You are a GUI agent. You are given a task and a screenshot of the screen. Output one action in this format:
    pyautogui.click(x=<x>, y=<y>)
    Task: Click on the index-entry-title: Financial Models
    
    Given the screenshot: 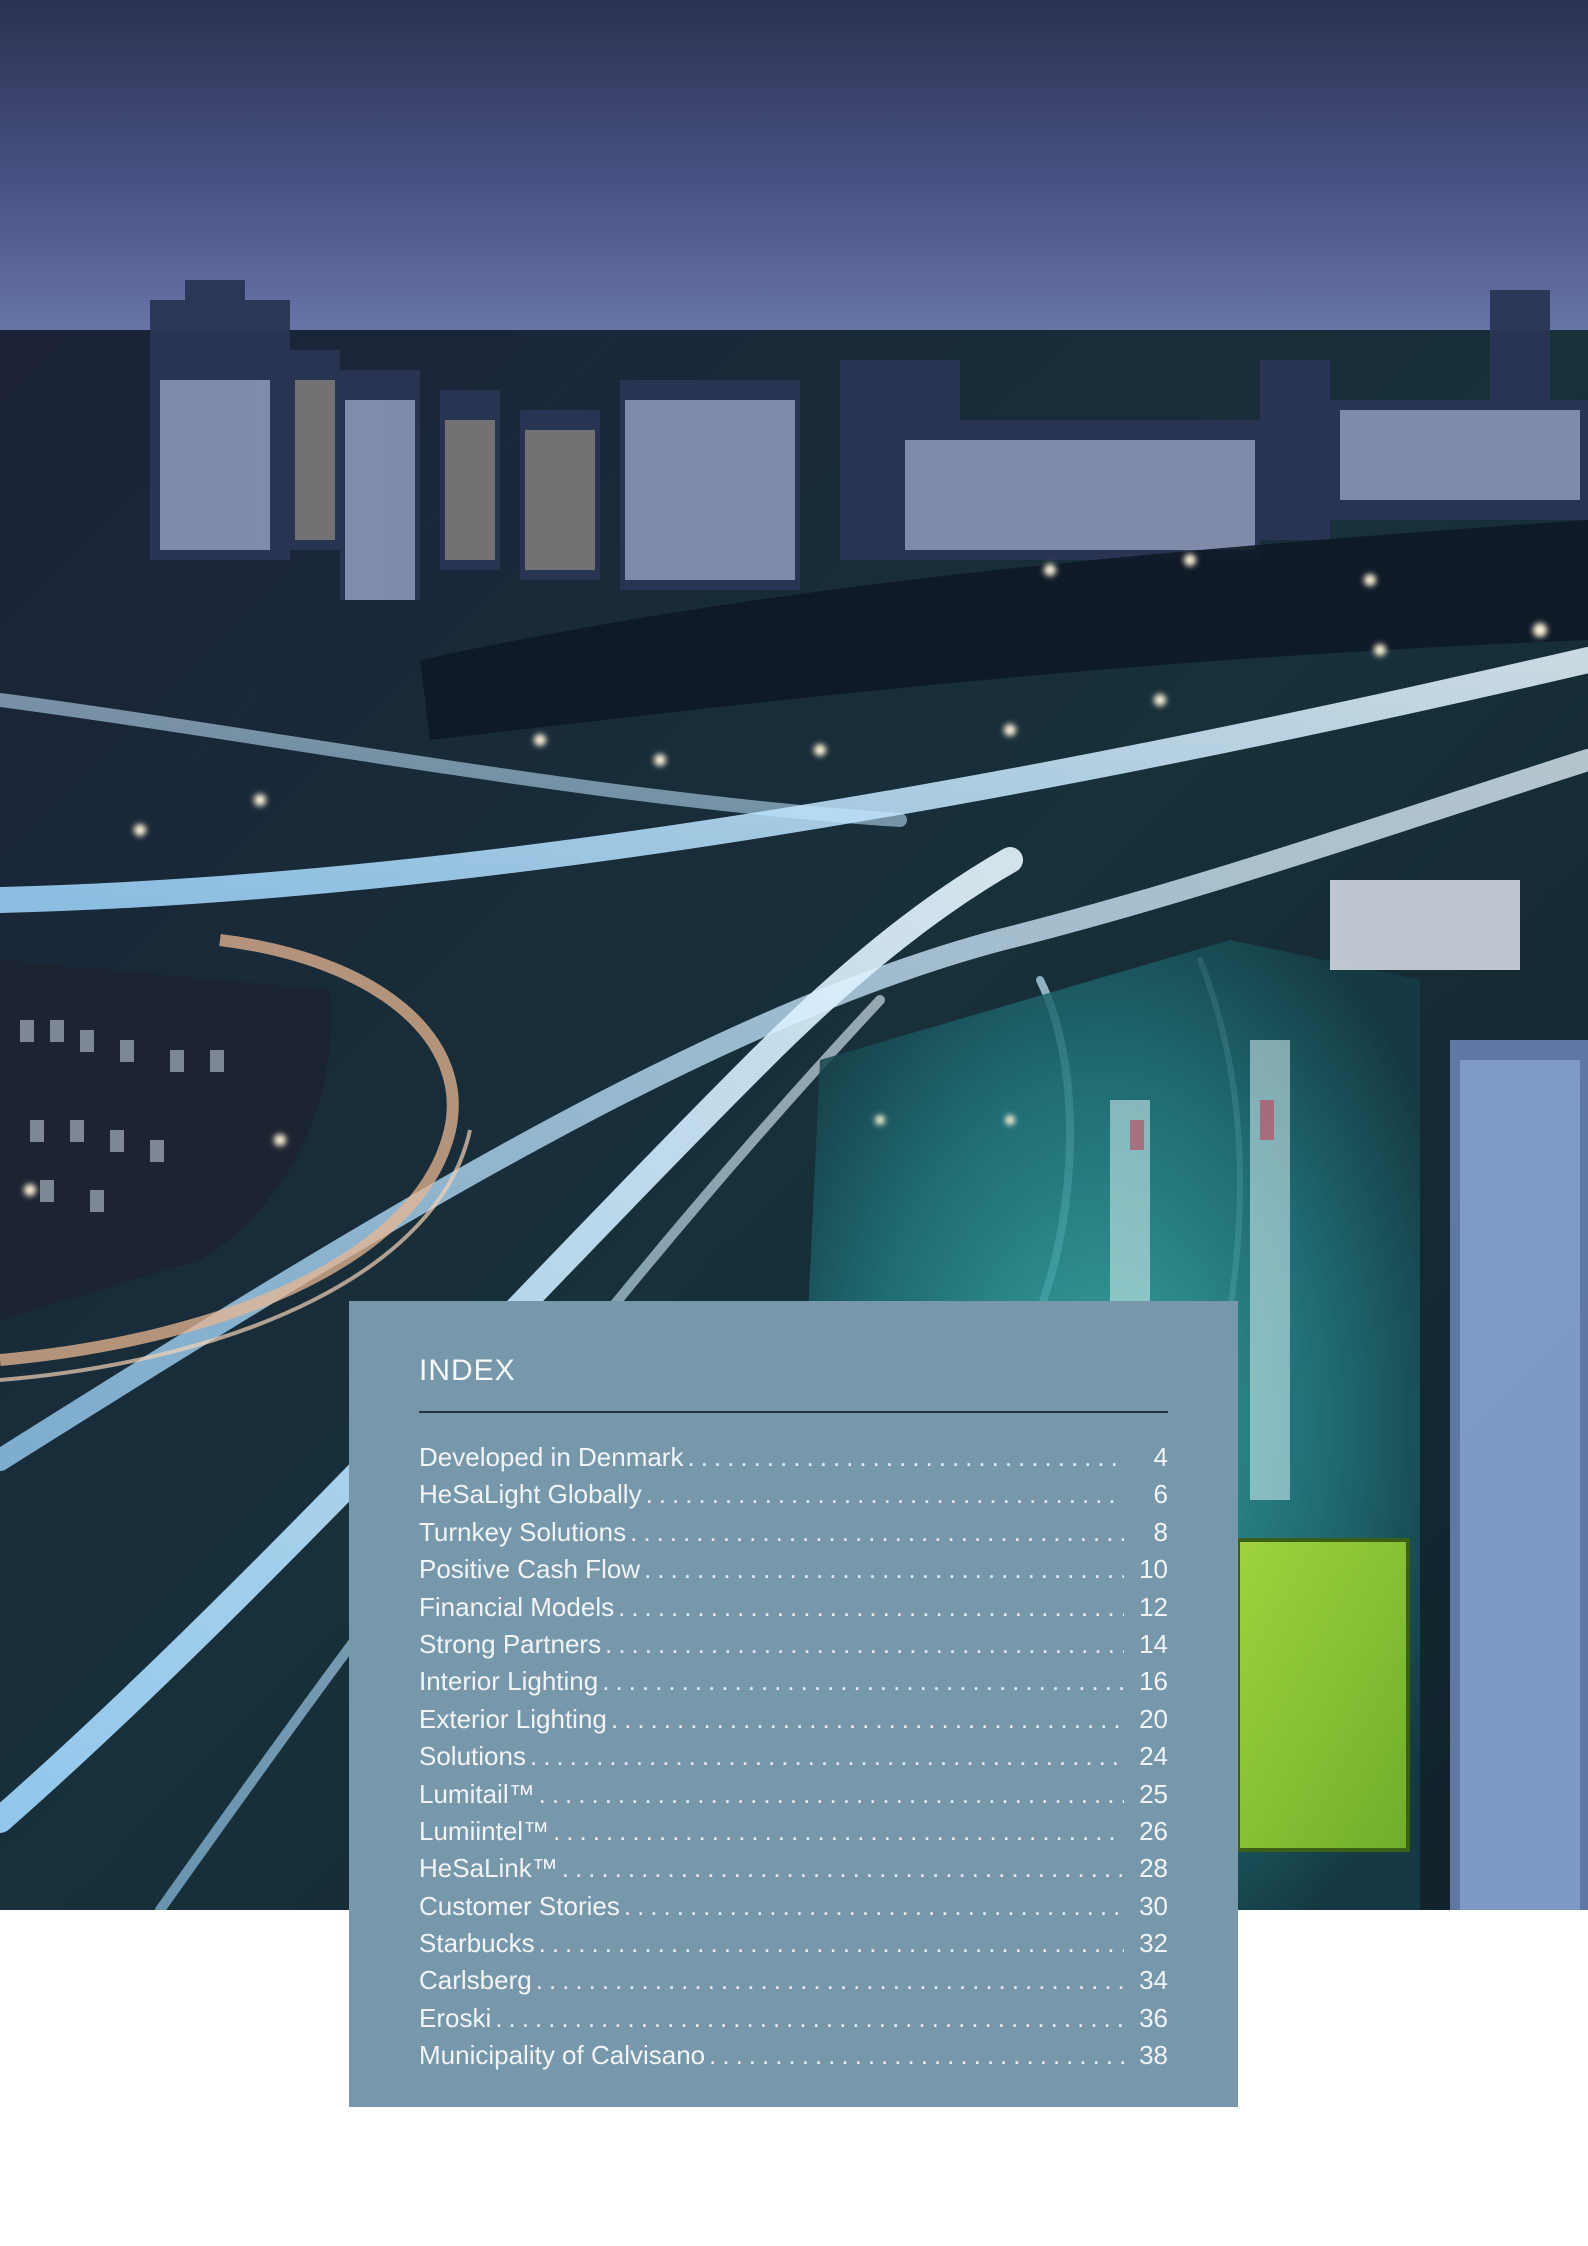 What is the action you would take?
    pyautogui.click(x=517, y=1606)
    